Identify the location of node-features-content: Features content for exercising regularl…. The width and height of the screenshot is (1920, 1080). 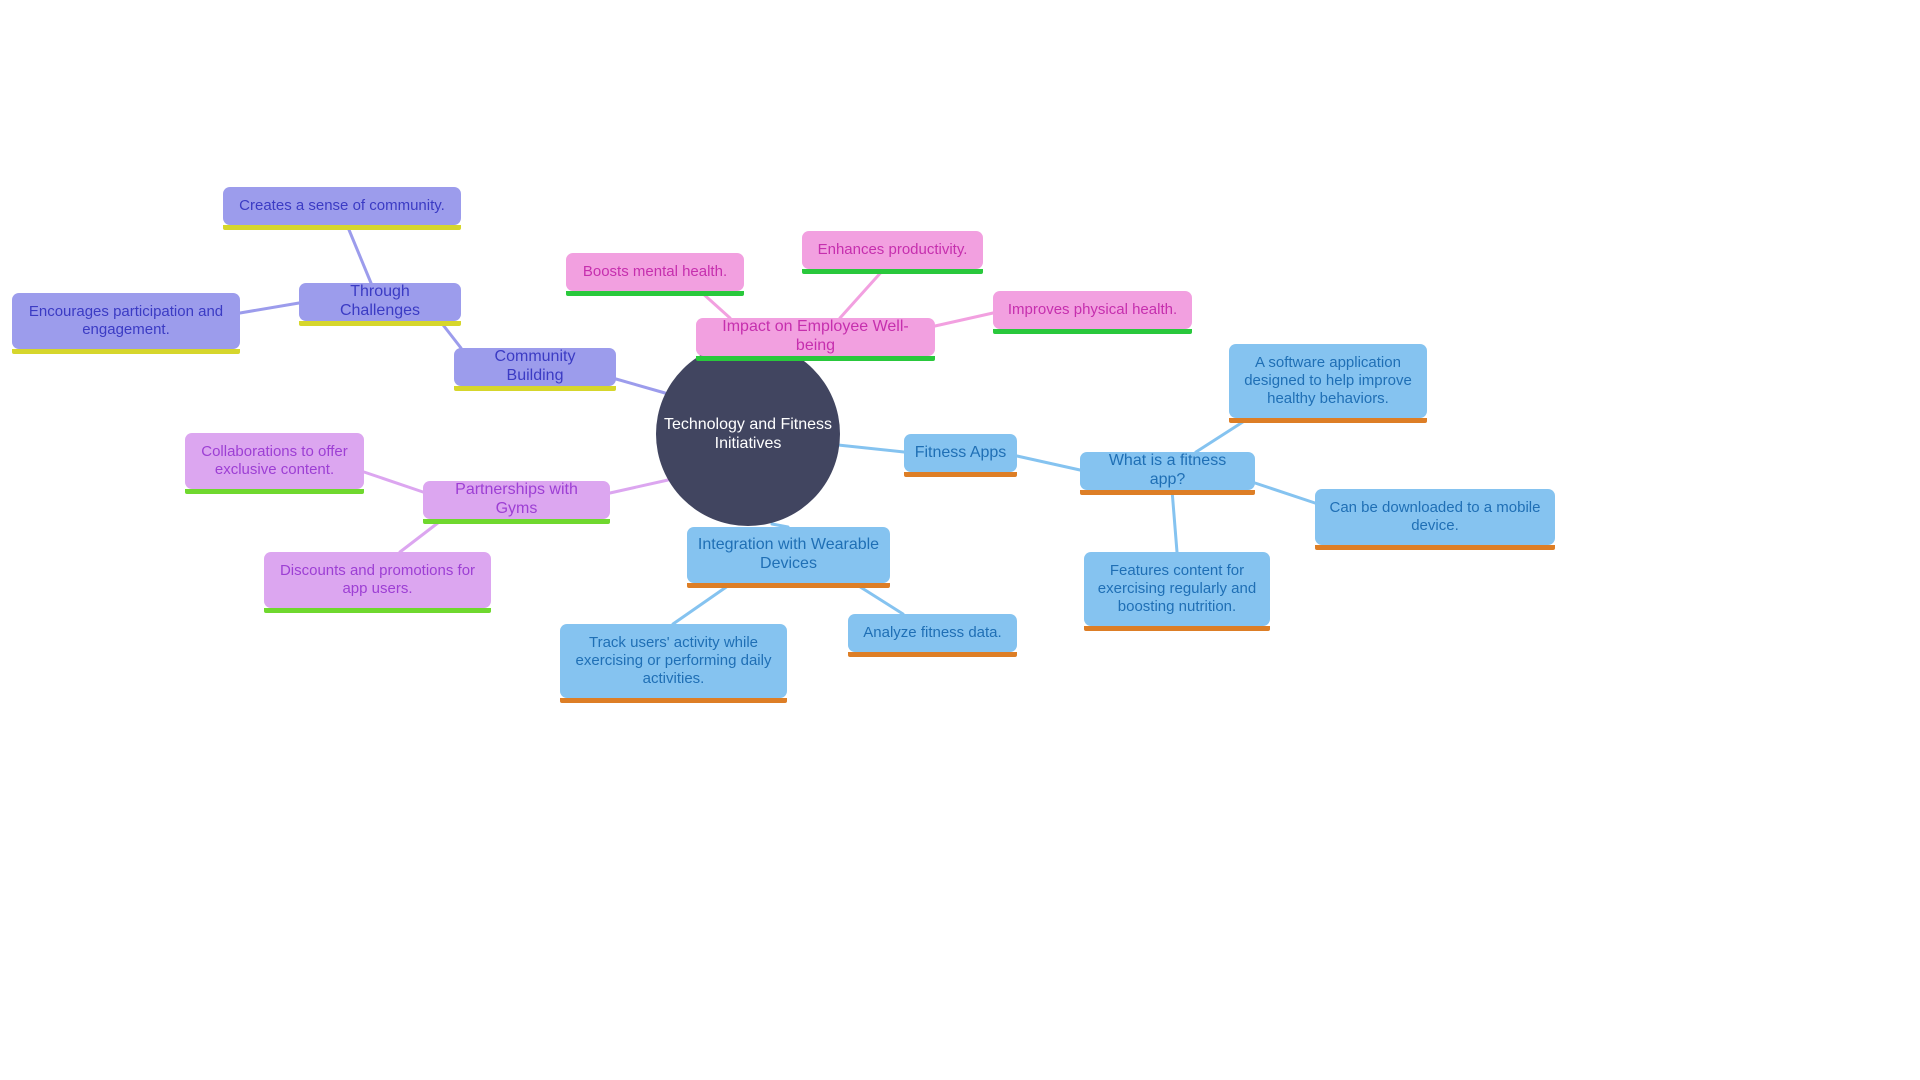
(1177, 591).